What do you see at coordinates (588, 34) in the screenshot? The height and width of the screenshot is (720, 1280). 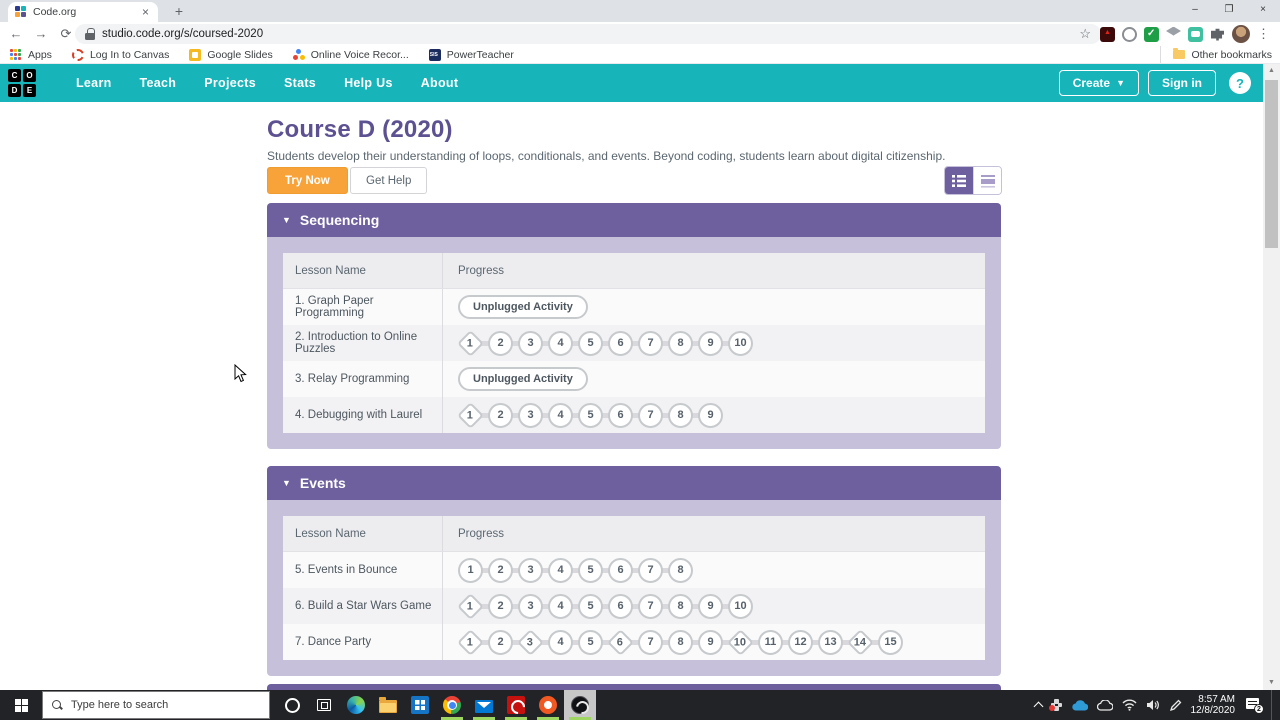 I see `address-bar: studio.code.org/s/coursed-2020 ☆` at bounding box center [588, 34].